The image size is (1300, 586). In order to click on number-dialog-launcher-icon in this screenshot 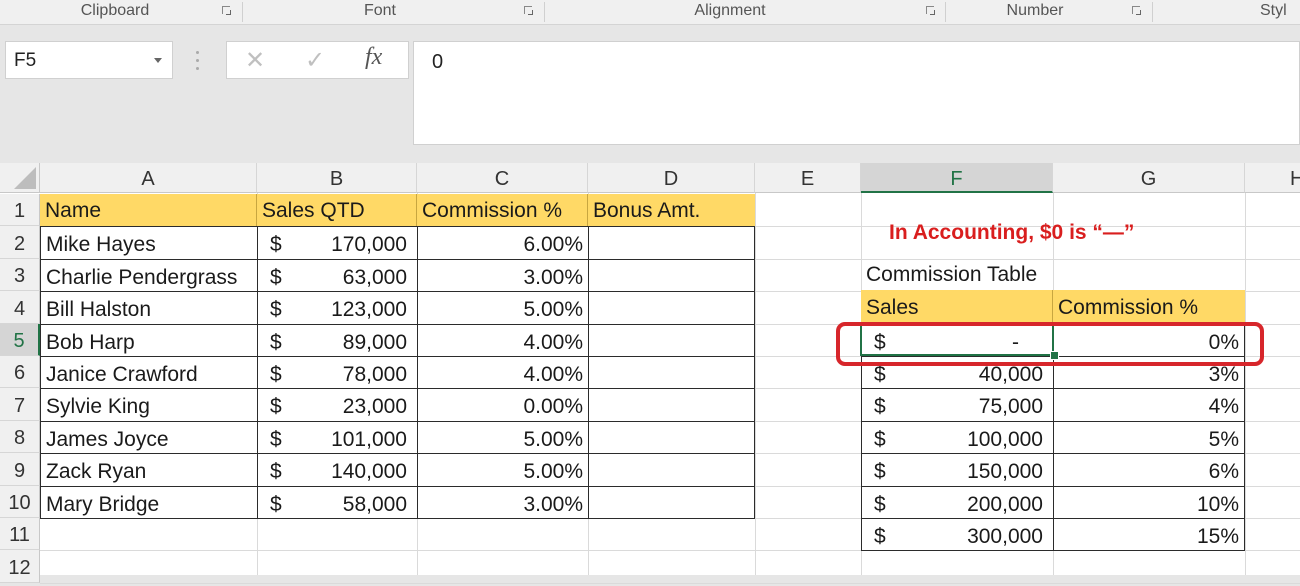, I will do `click(1137, 11)`.